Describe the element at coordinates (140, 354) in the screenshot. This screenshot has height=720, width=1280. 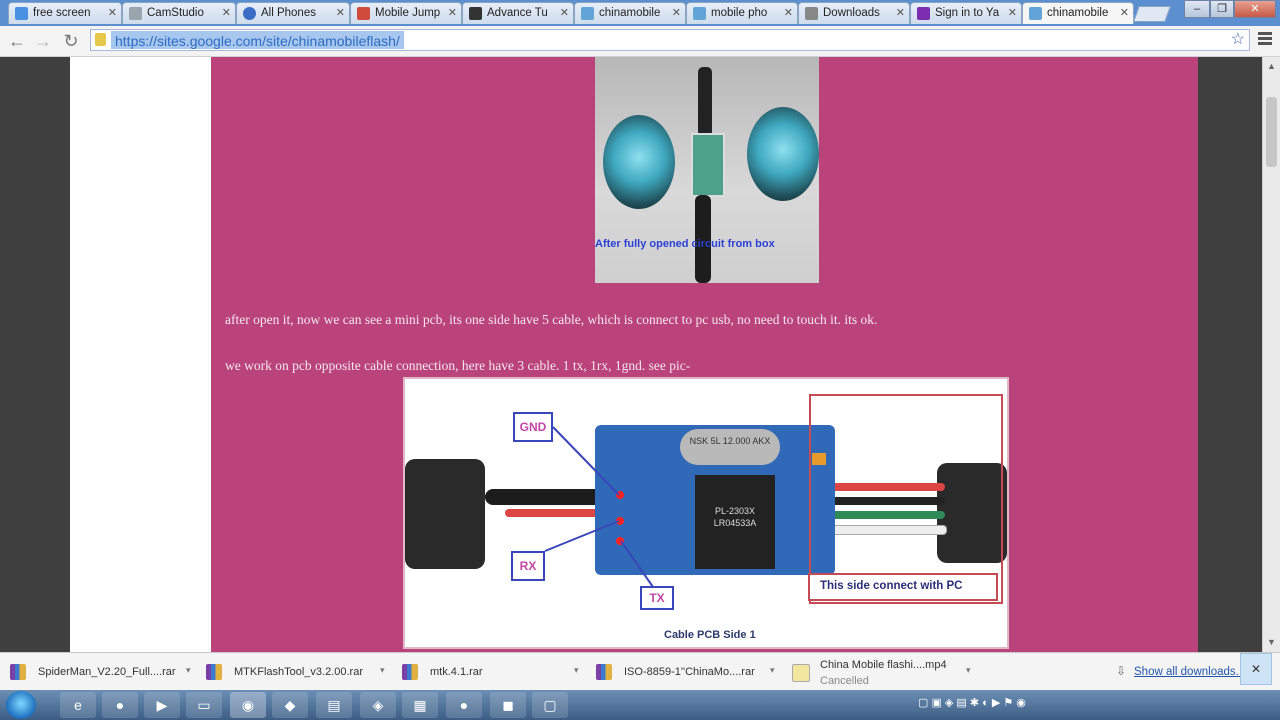
I see `page-left-margin` at that location.